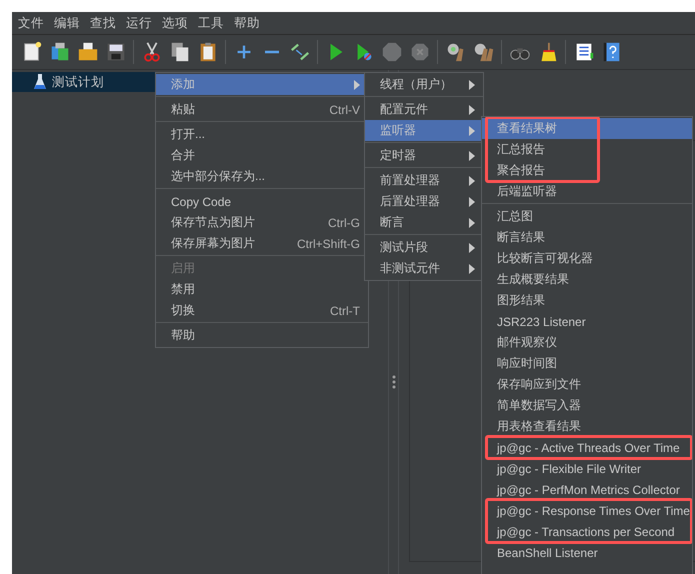 This screenshot has width=695, height=574. Describe the element at coordinates (587, 531) in the screenshot. I see `menu-item: jp@gc - Transactions per Second` at that location.